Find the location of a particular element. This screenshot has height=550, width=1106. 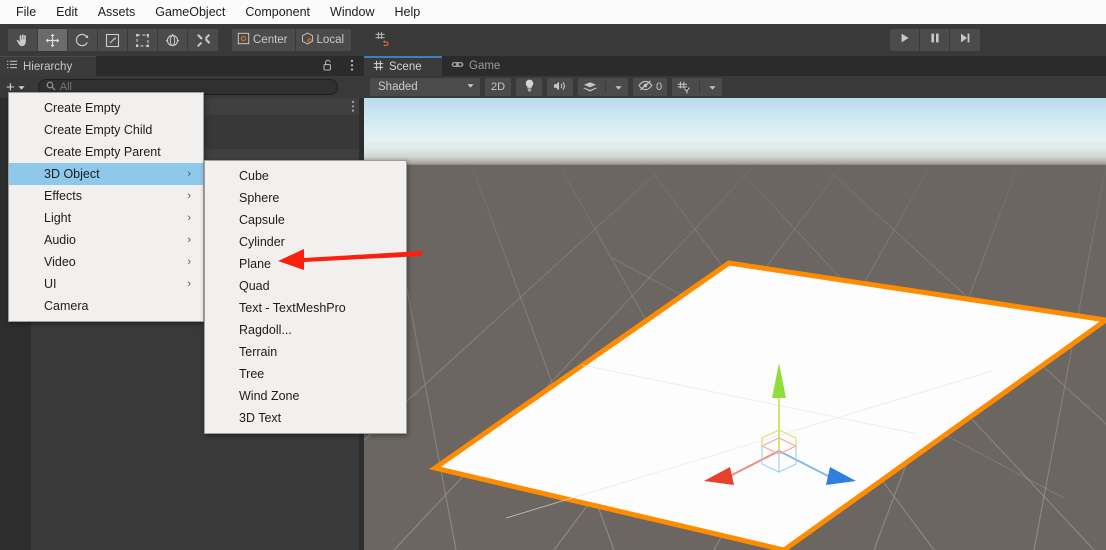

step-icon is located at coordinates (965, 40).